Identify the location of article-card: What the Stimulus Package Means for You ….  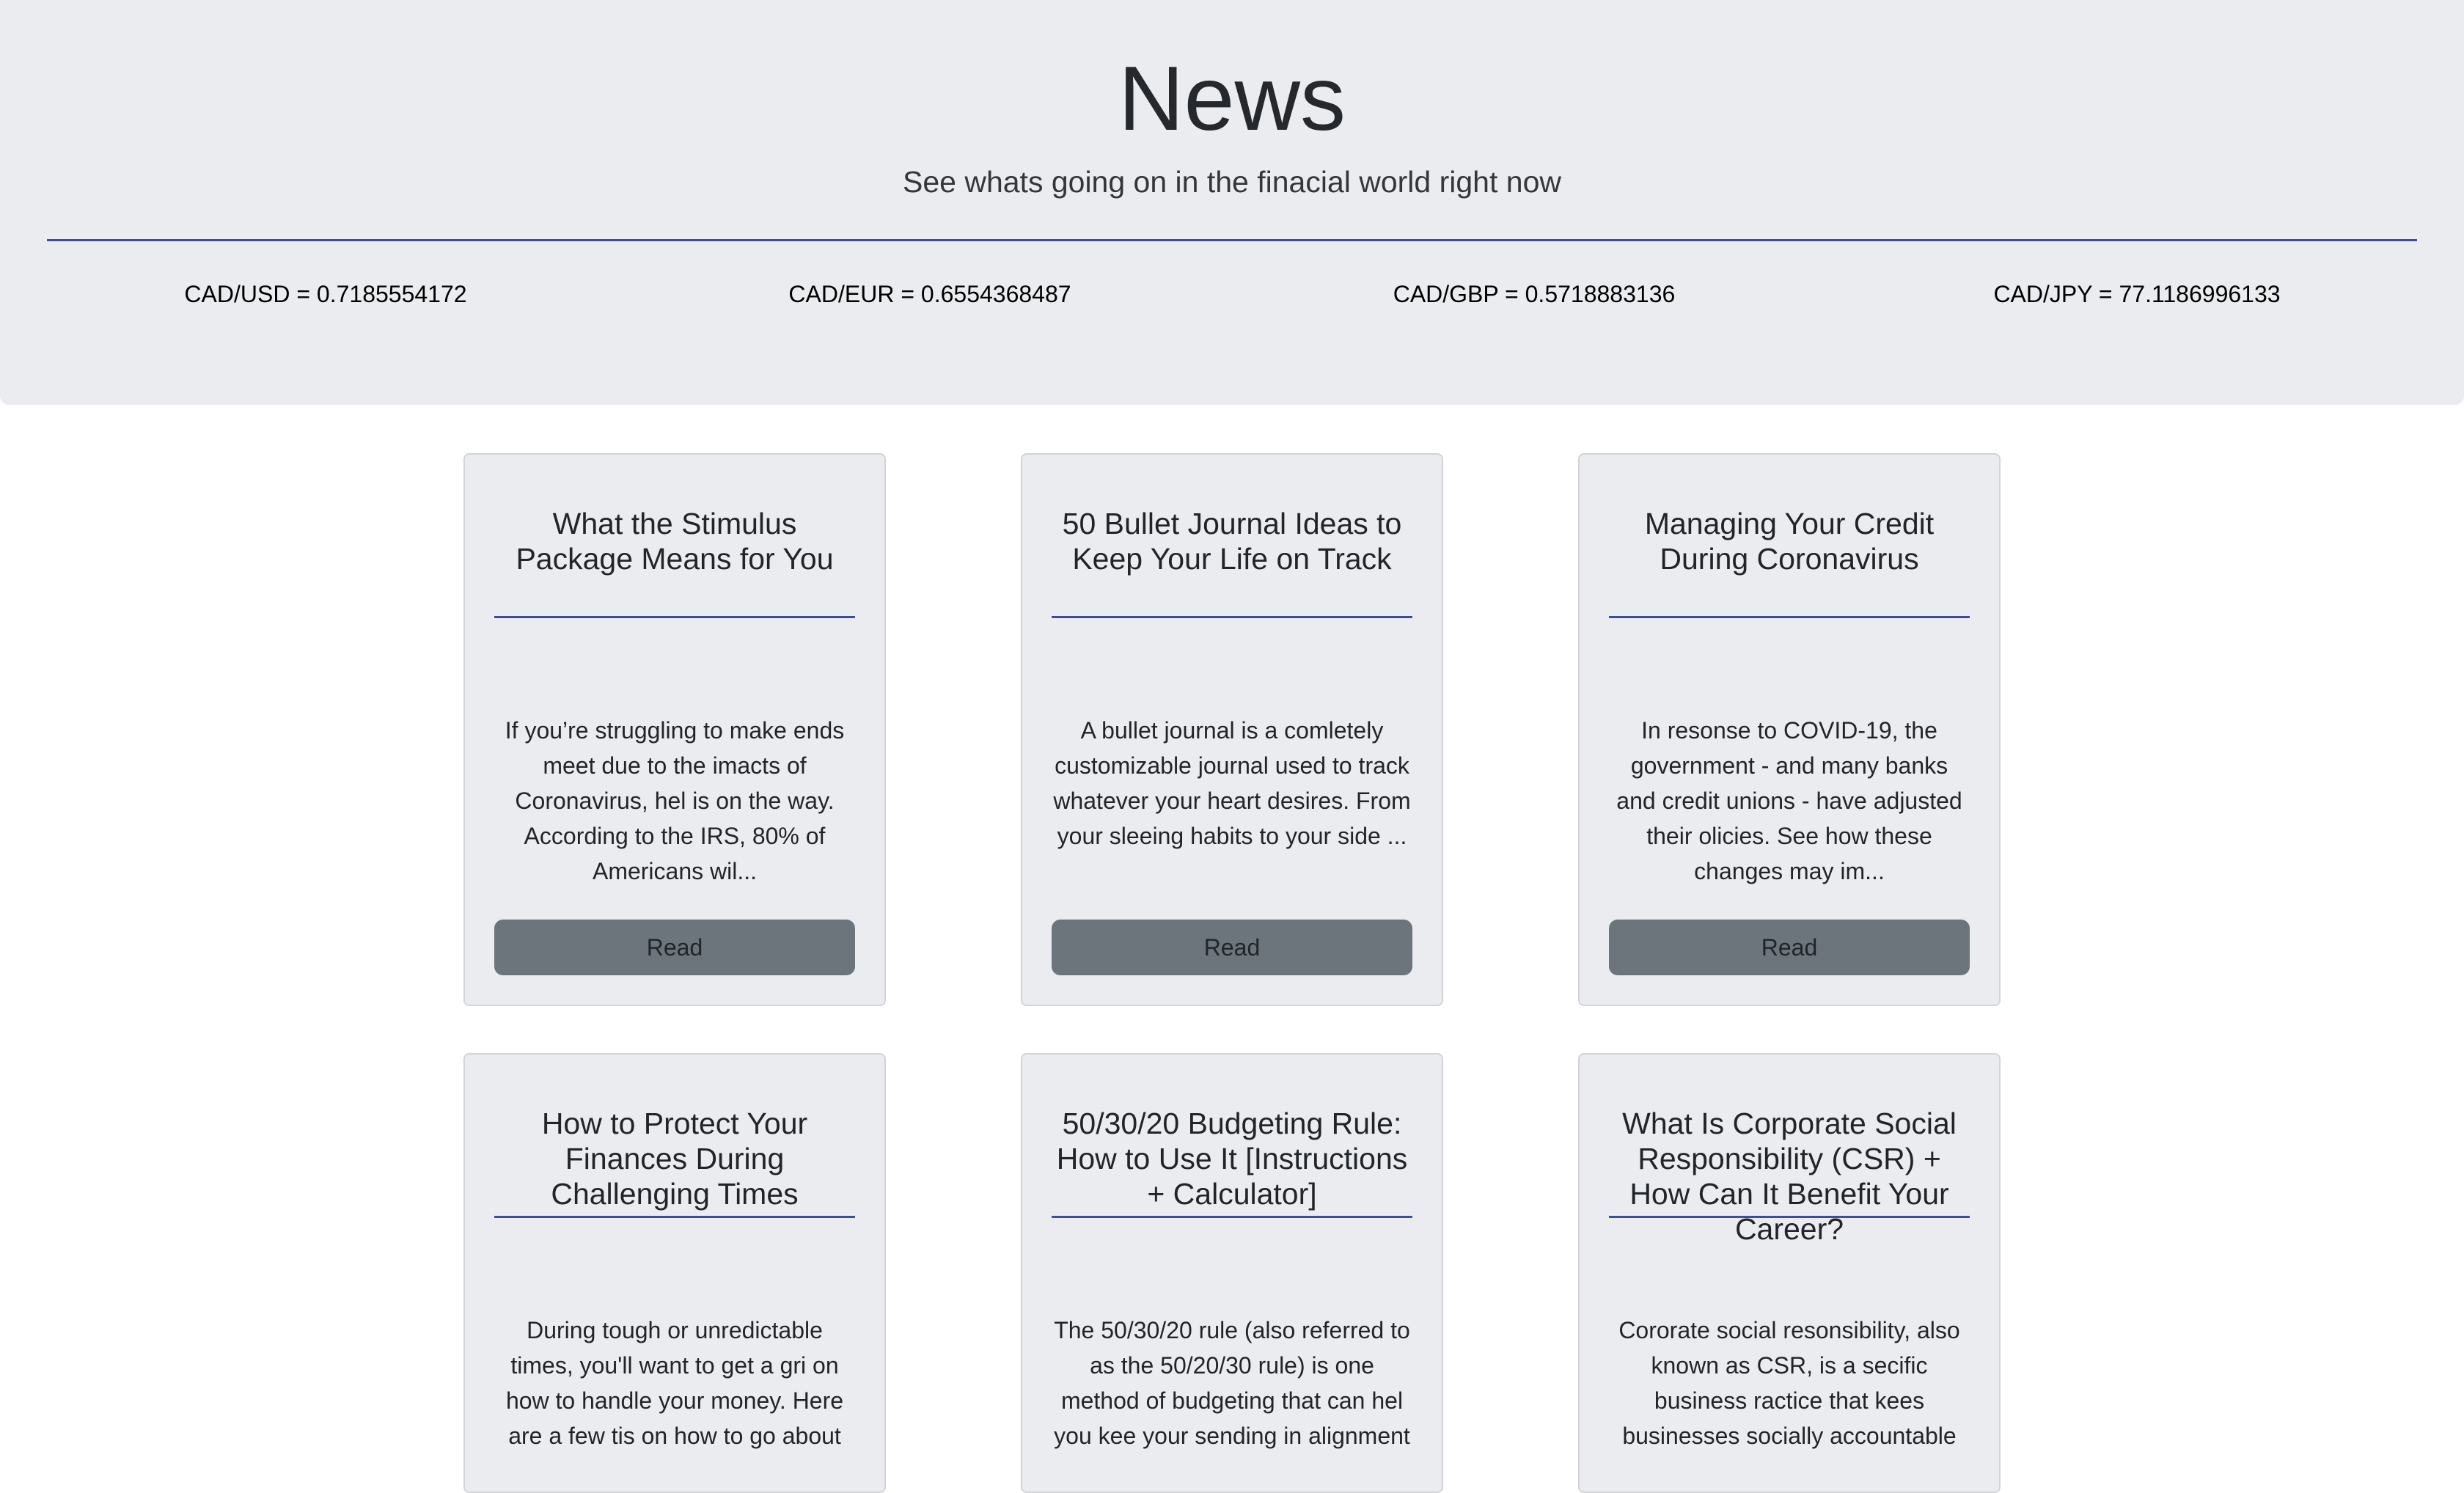
(674, 729).